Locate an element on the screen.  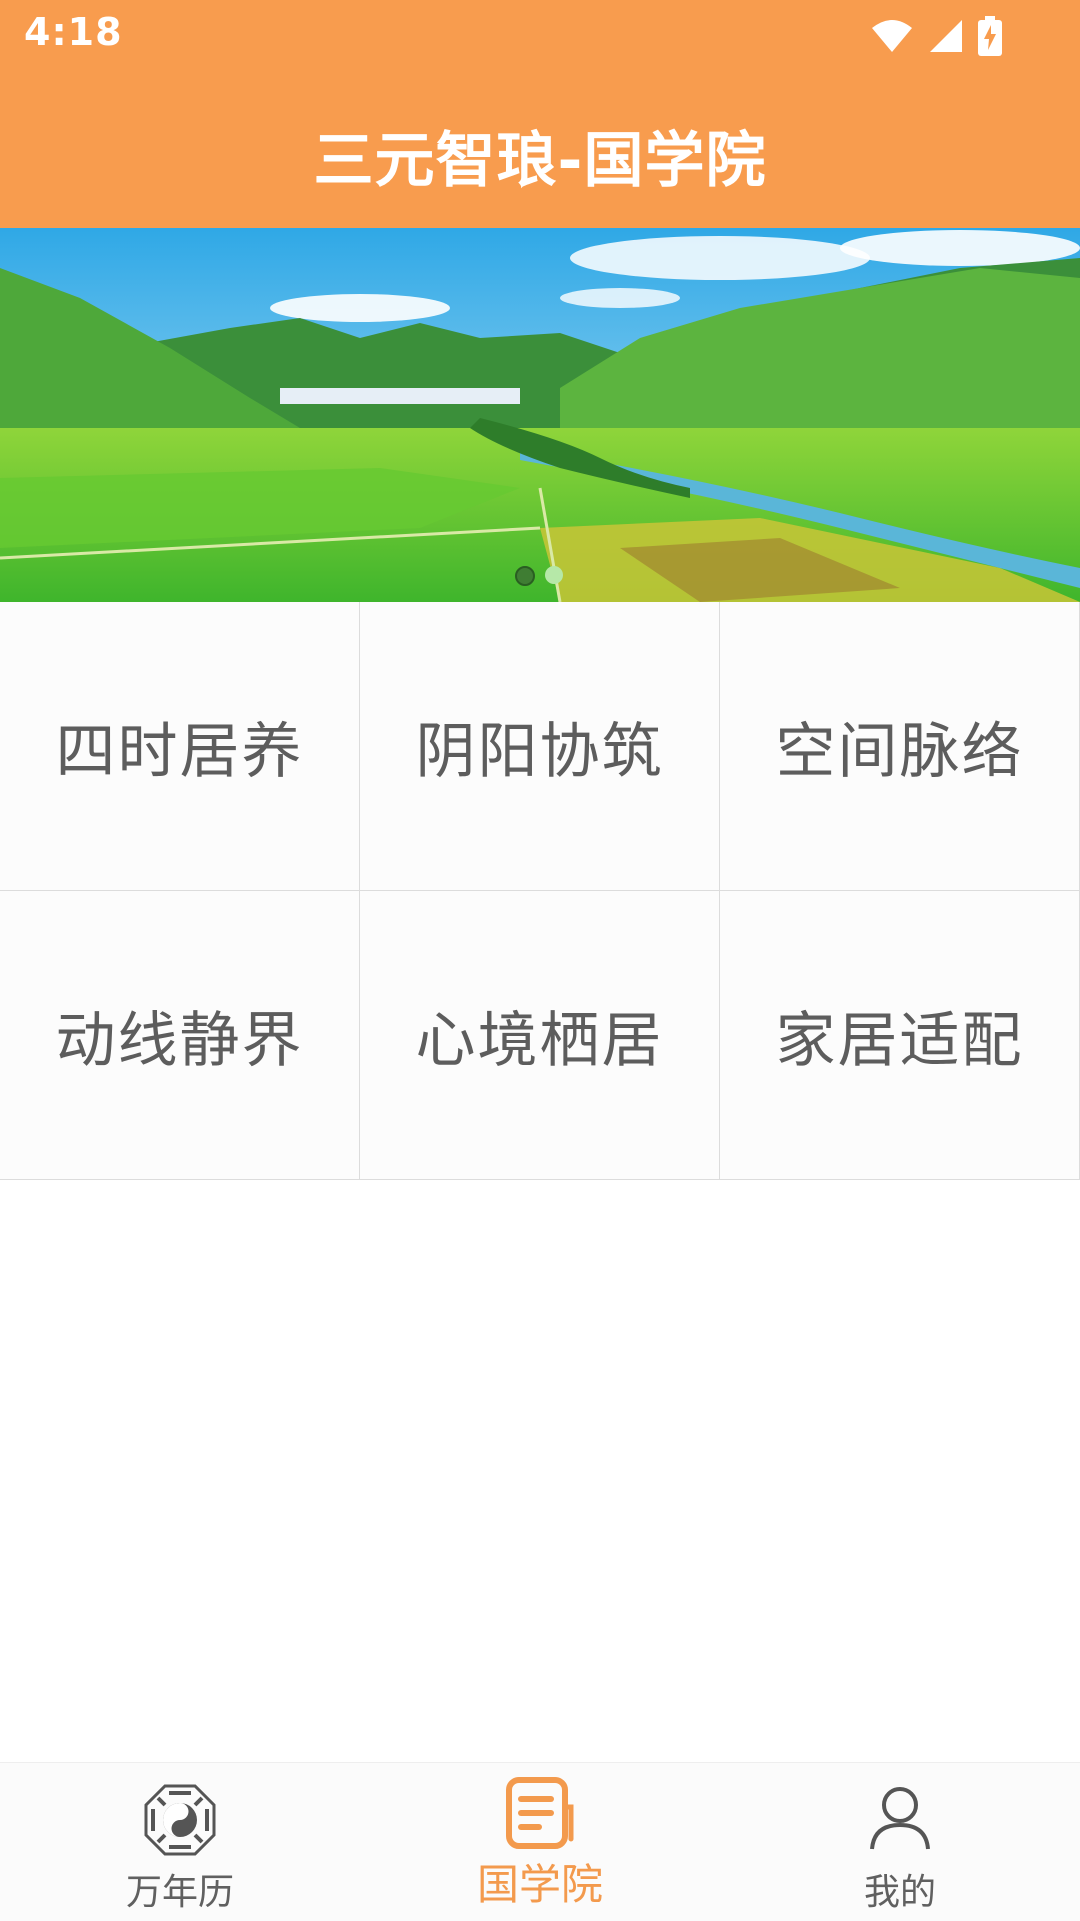
app-header: 4:18 三元智琅-国学院 is located at coordinates (540, 114).